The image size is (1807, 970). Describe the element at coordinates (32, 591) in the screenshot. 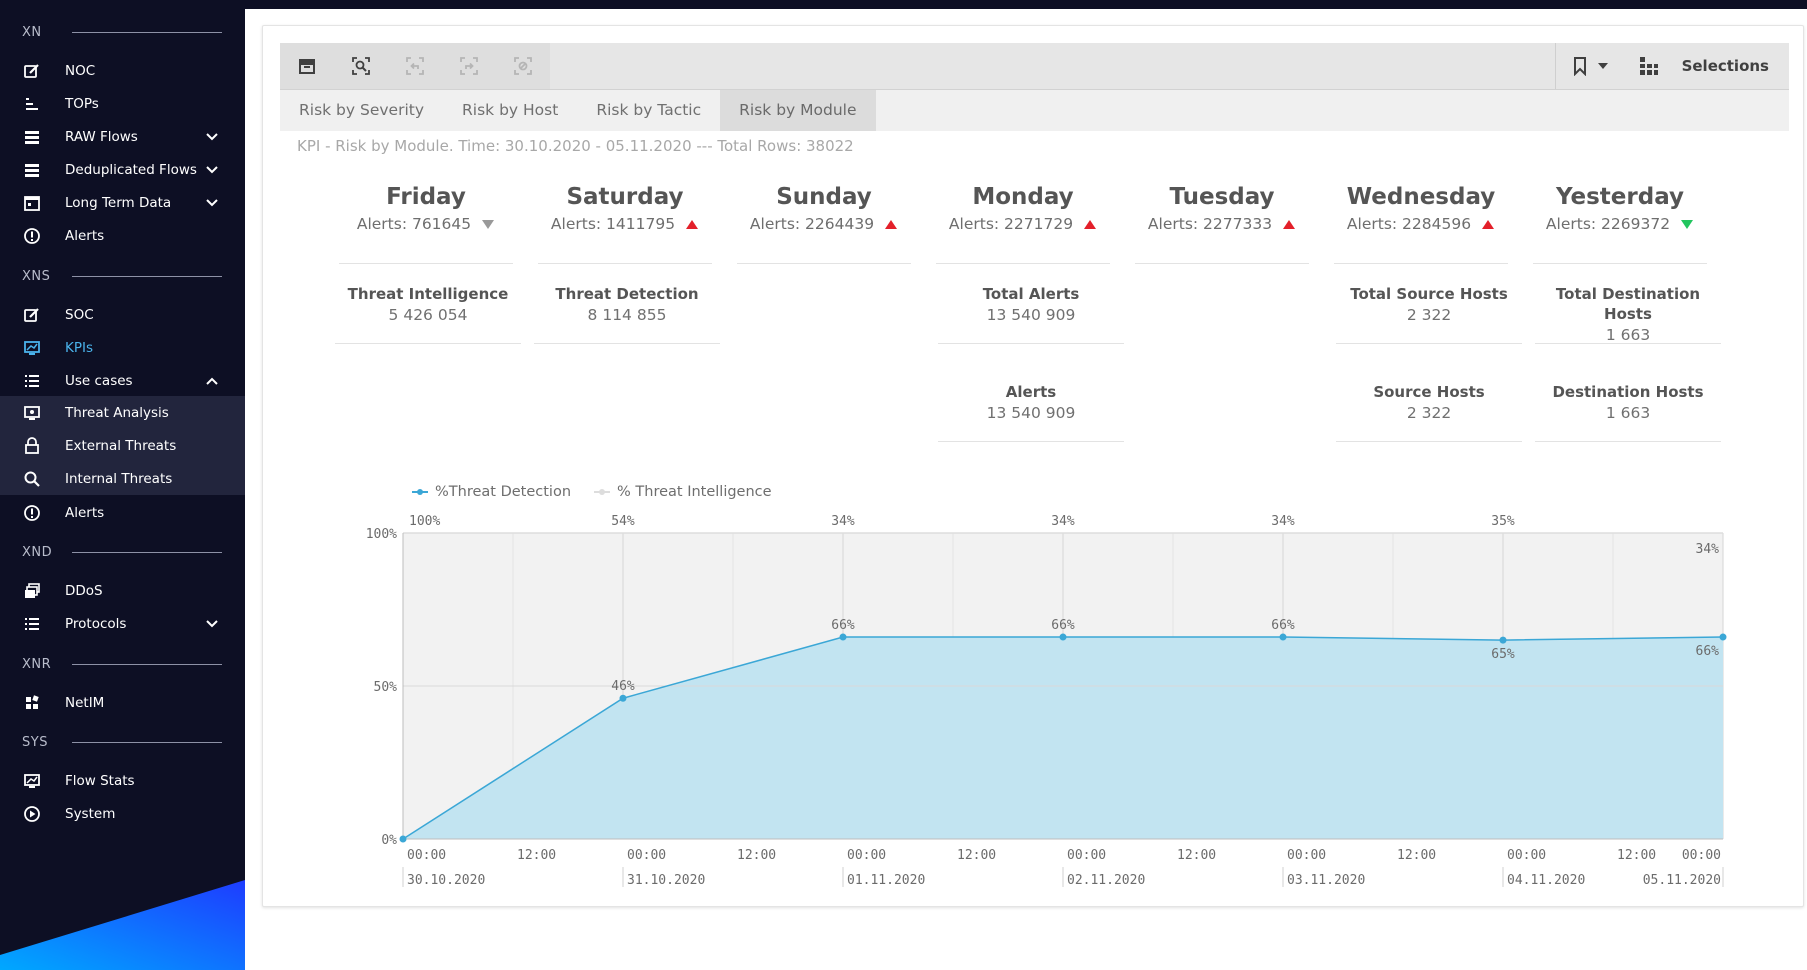

I see `layers-icon` at that location.